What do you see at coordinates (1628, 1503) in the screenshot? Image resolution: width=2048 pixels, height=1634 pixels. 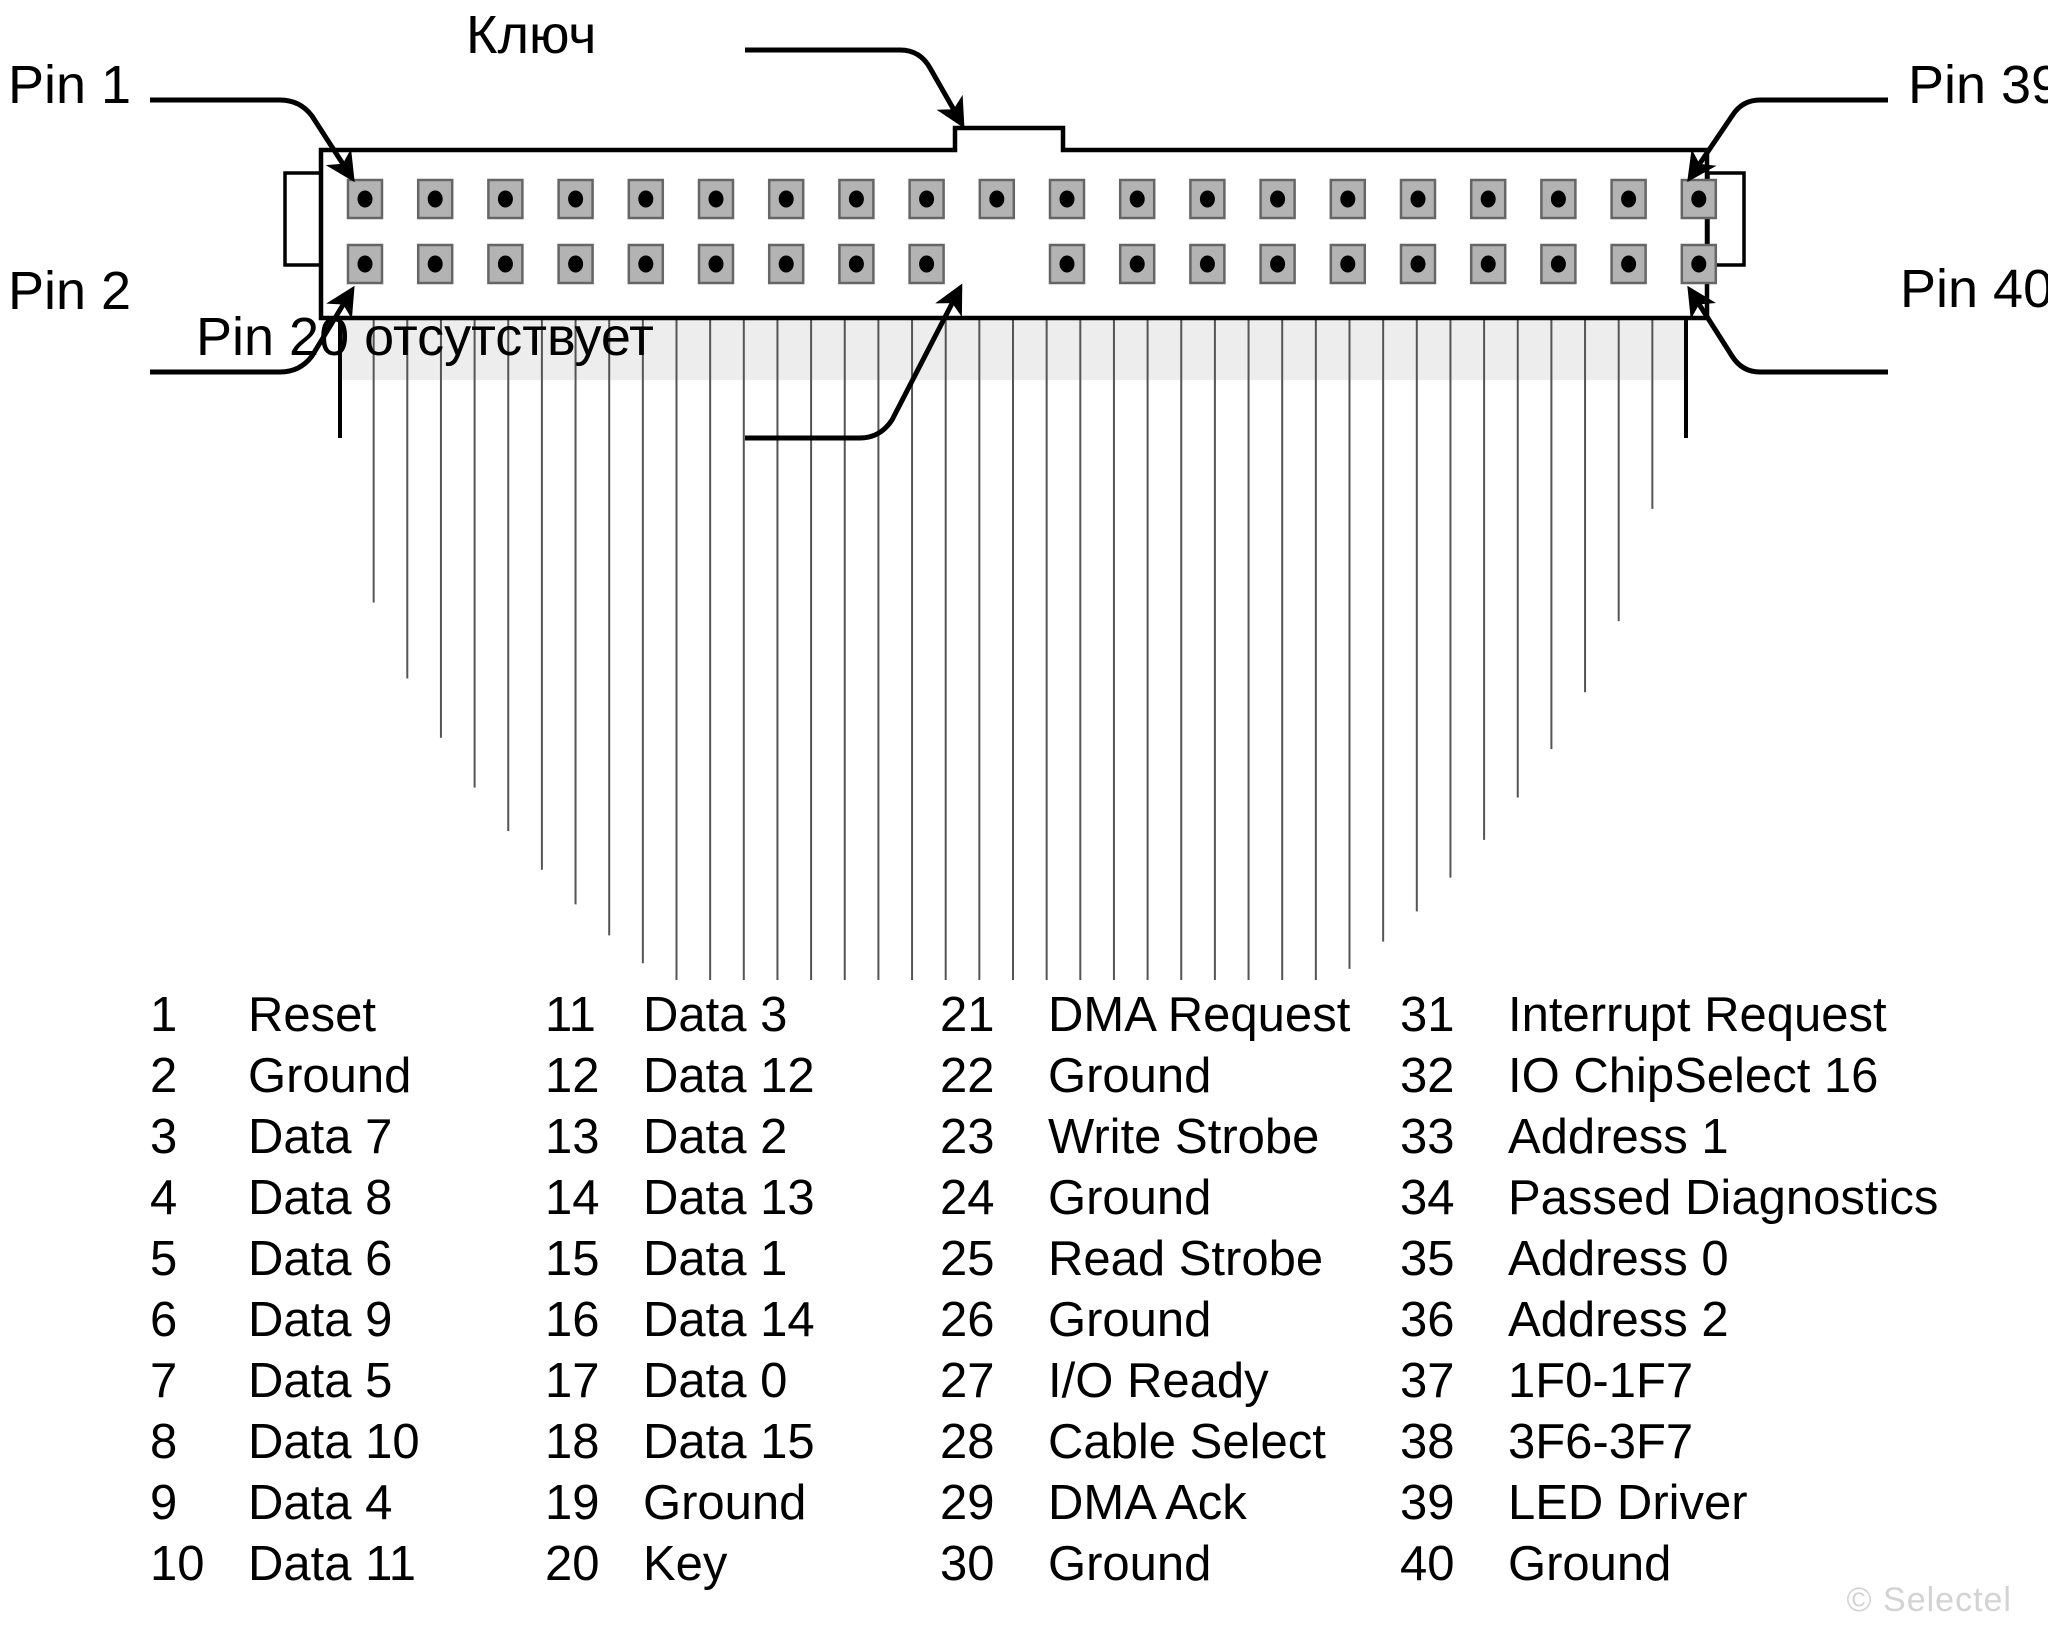 I see `pin-signal-name: LED Driver` at bounding box center [1628, 1503].